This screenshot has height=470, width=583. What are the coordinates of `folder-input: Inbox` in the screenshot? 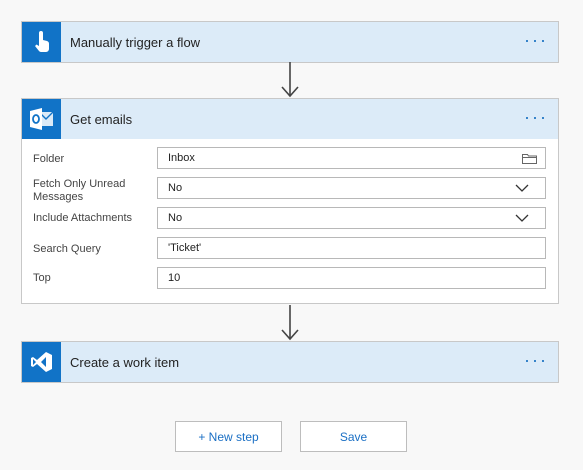 It's located at (351, 158).